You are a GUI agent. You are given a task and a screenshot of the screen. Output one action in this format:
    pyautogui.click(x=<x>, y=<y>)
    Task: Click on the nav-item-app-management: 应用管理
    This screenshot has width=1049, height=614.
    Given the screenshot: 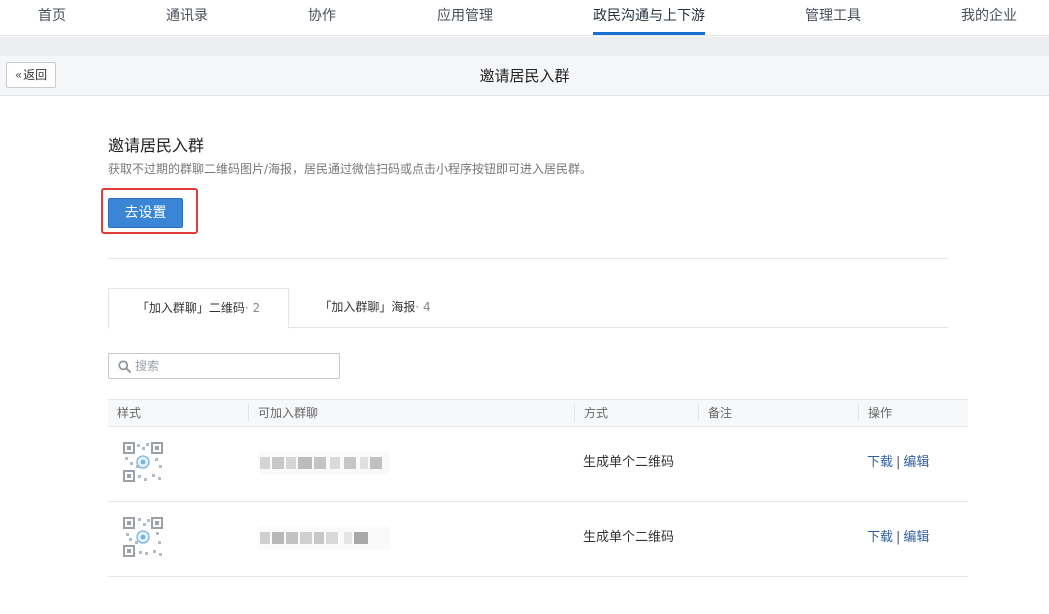 What is the action you would take?
    pyautogui.click(x=465, y=17)
    